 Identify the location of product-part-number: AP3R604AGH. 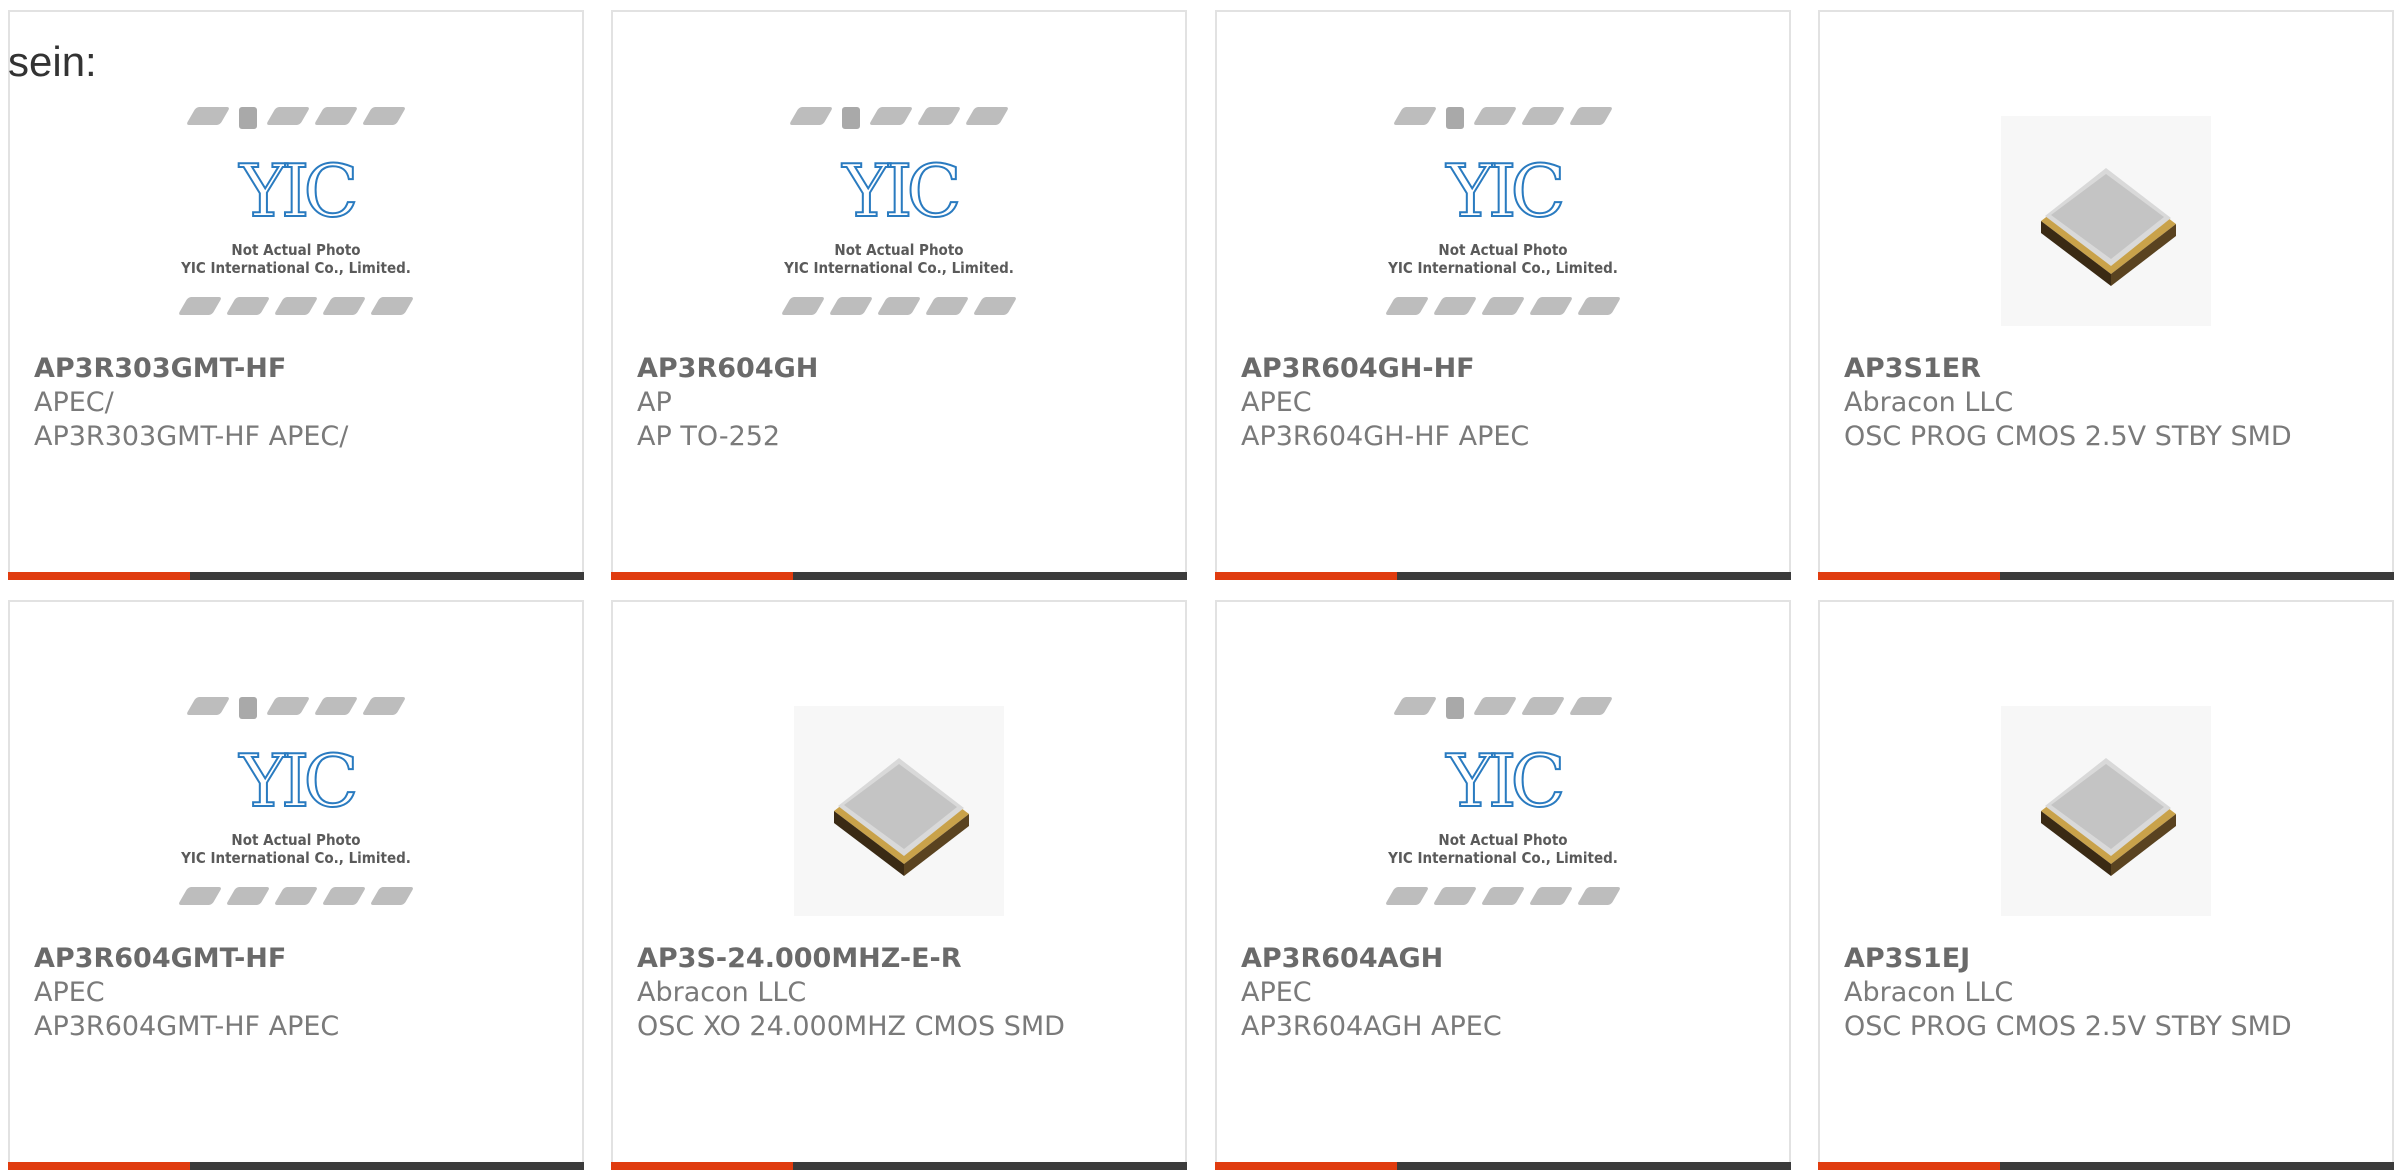
(1505, 959).